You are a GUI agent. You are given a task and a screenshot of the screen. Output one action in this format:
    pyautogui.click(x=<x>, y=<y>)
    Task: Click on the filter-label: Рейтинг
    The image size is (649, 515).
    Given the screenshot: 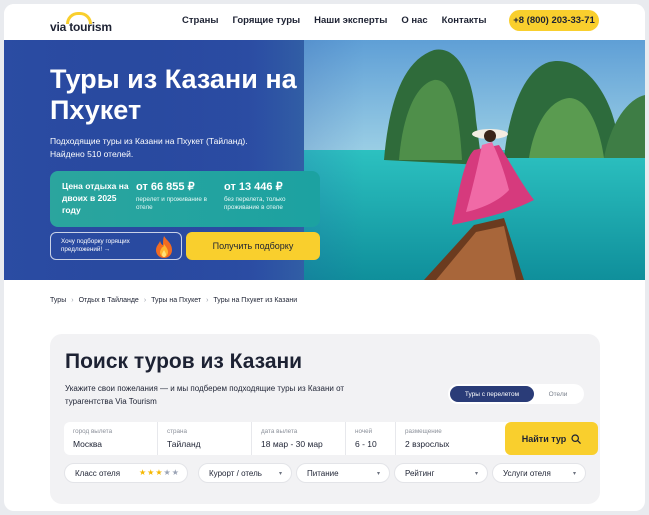 What is the action you would take?
    pyautogui.click(x=420, y=473)
    